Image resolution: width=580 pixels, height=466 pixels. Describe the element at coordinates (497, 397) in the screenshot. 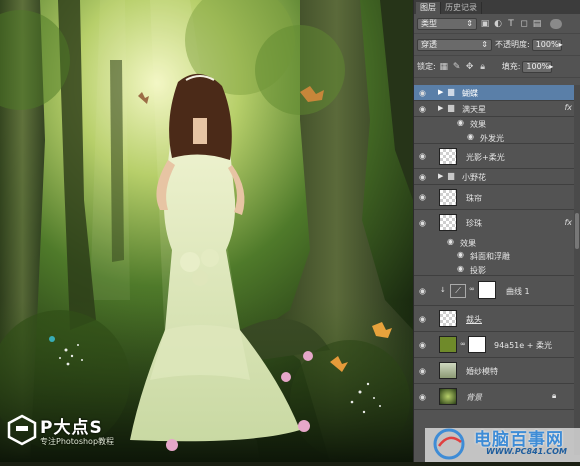

I see `layer-row-background: ◉ 背景 🔒︎` at that location.